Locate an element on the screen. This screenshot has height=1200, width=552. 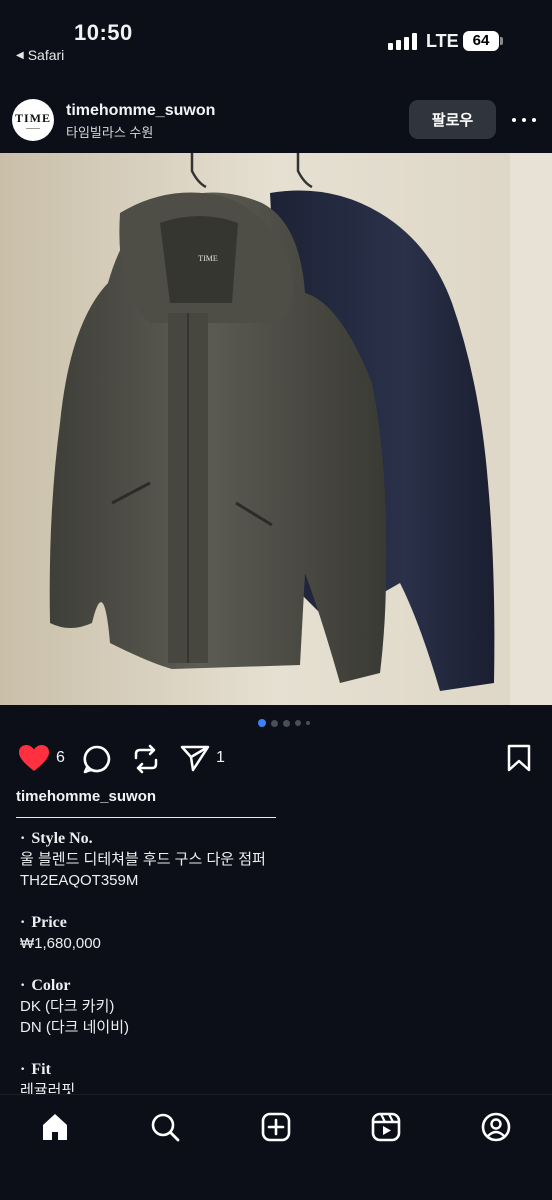
caption-line: DN (다크 네이비) is located at coordinates (74, 1027).